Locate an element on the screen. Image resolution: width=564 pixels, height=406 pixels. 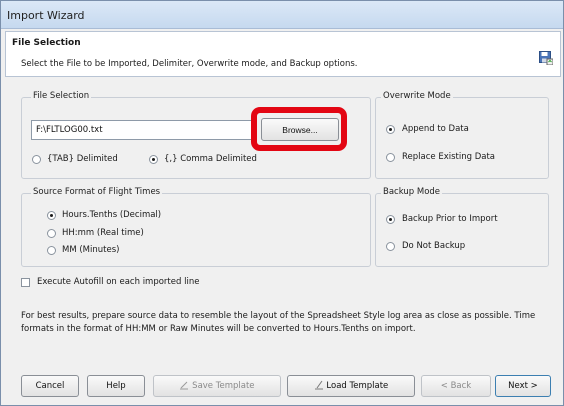
save-template-label: Save Template is located at coordinates (223, 386).